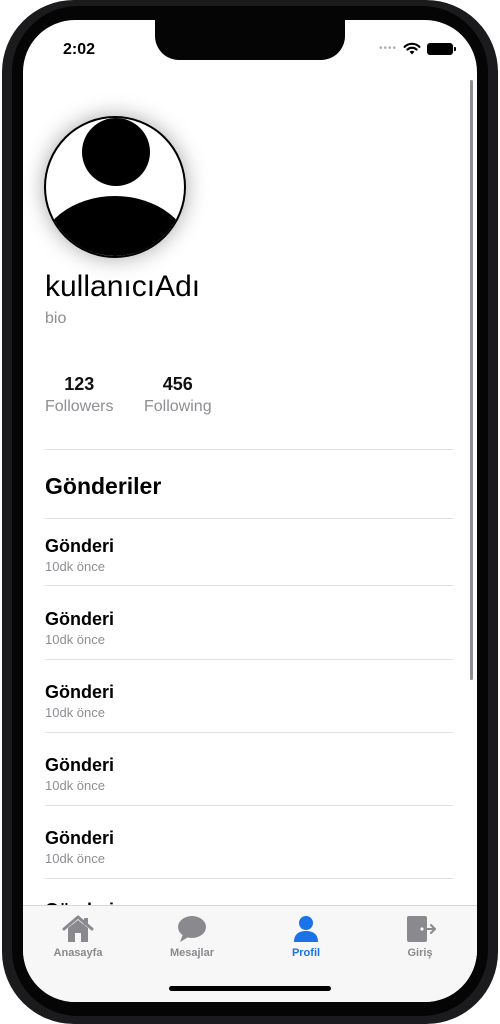 The image size is (500, 1024). What do you see at coordinates (79, 406) in the screenshot?
I see `followers-label: Followers` at bounding box center [79, 406].